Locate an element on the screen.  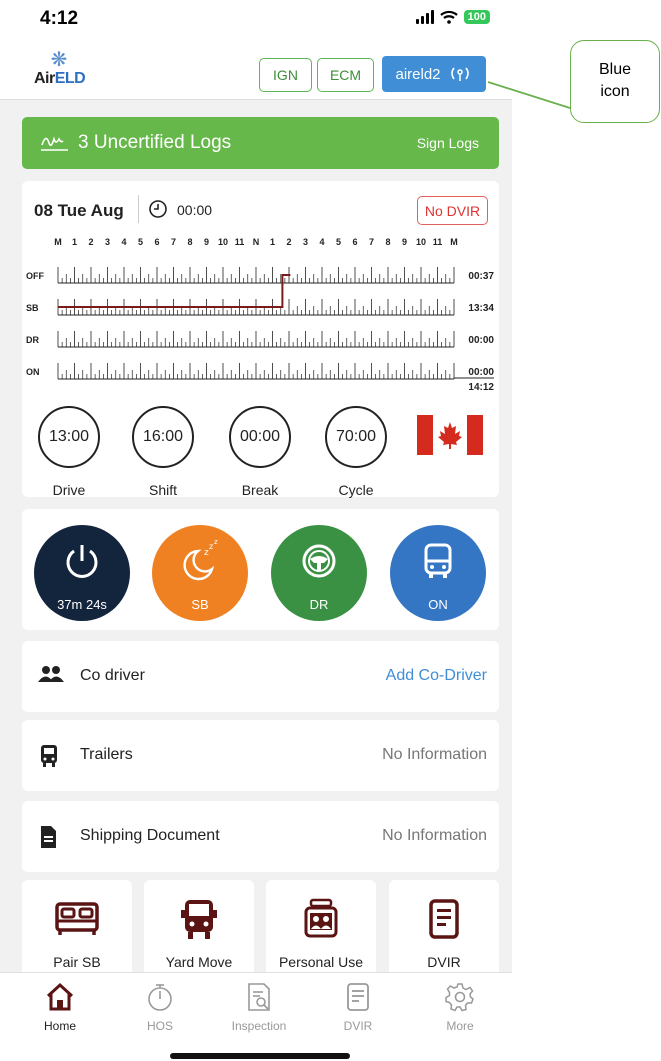
add-co-driver-link: Add Co-Driver is located at coordinates (436, 676).